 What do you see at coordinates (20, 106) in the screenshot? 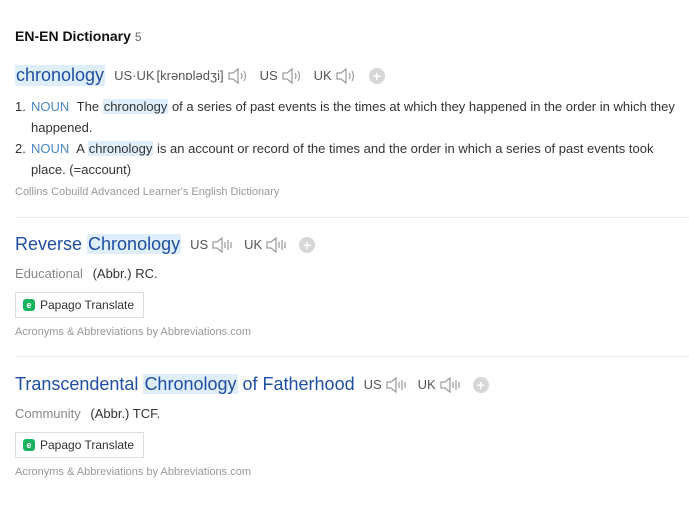
I see `meaning-number: 1.` at bounding box center [20, 106].